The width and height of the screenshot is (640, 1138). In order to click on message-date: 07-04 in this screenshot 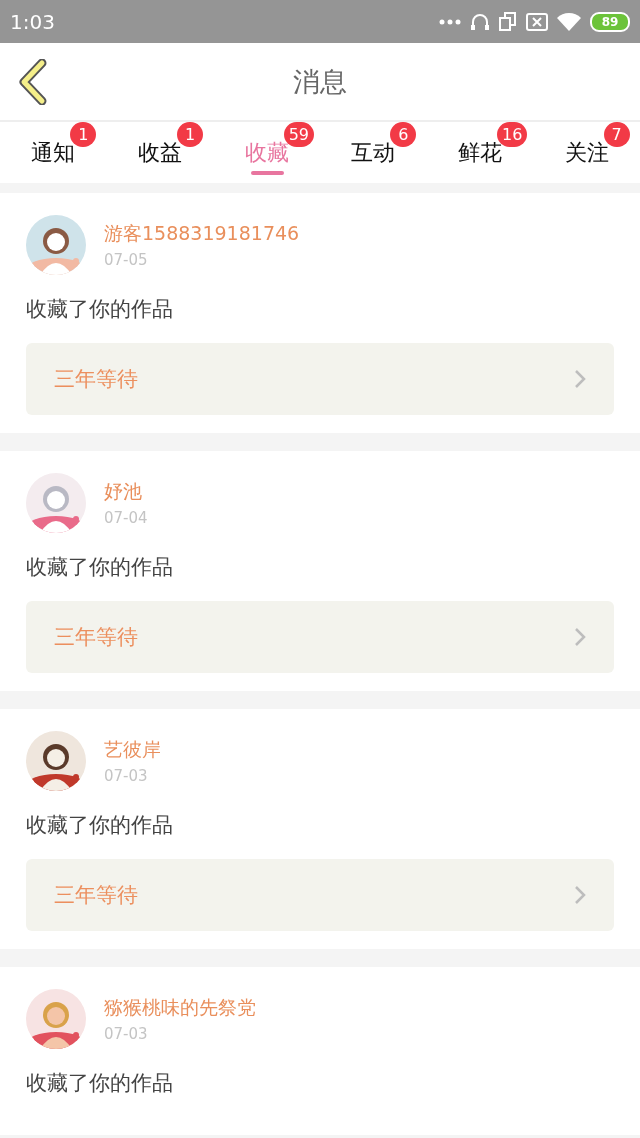, I will do `click(126, 518)`.